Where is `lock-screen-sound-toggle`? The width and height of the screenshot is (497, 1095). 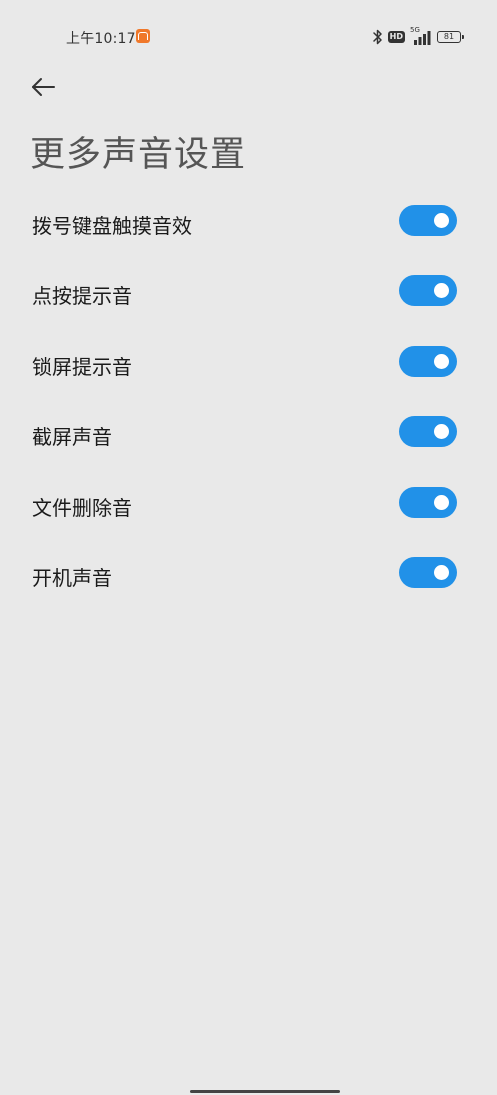 lock-screen-sound-toggle is located at coordinates (428, 361).